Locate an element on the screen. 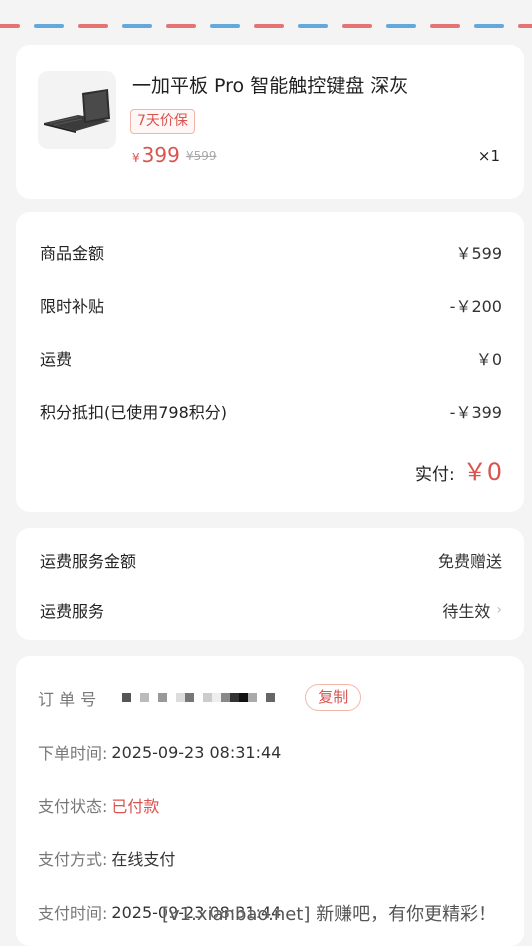  pay-status-row: 支付状态: 已付款 is located at coordinates (98, 805).